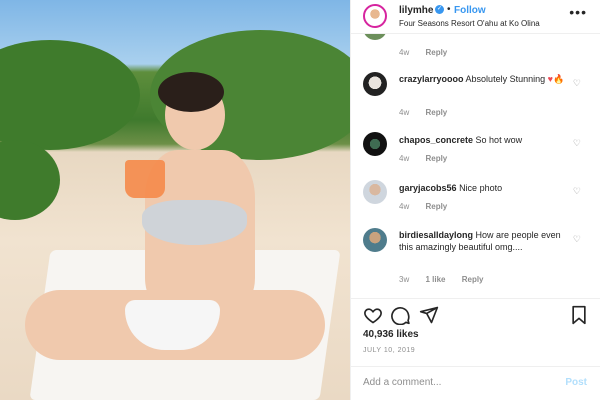  What do you see at coordinates (431, 79) in the screenshot?
I see `comment-username: crazylarryoooo` at bounding box center [431, 79].